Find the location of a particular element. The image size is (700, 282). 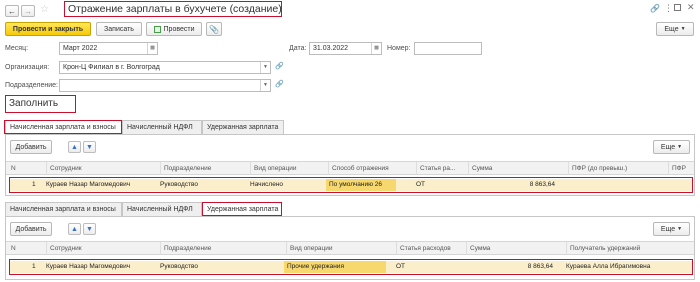

post-button: Провести is located at coordinates (174, 29).